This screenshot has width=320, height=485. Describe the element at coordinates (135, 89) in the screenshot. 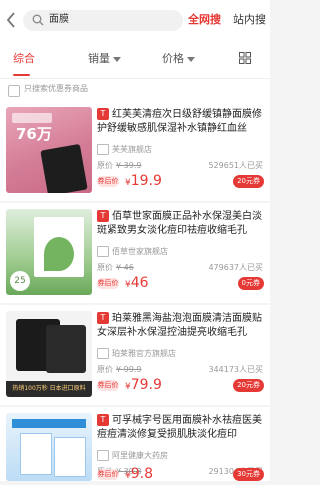

I see `coupon-filter: 只搜索优惠券商品` at that location.